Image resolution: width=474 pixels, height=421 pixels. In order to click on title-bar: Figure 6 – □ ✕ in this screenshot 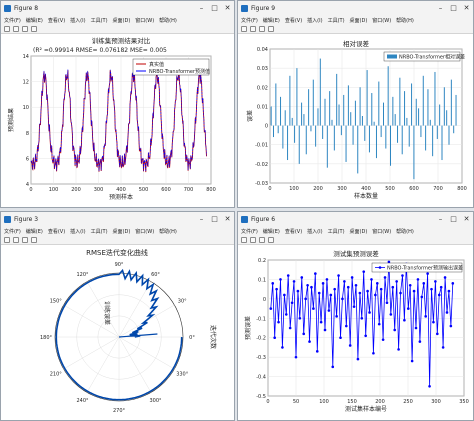, I will do `click(355, 219)`.